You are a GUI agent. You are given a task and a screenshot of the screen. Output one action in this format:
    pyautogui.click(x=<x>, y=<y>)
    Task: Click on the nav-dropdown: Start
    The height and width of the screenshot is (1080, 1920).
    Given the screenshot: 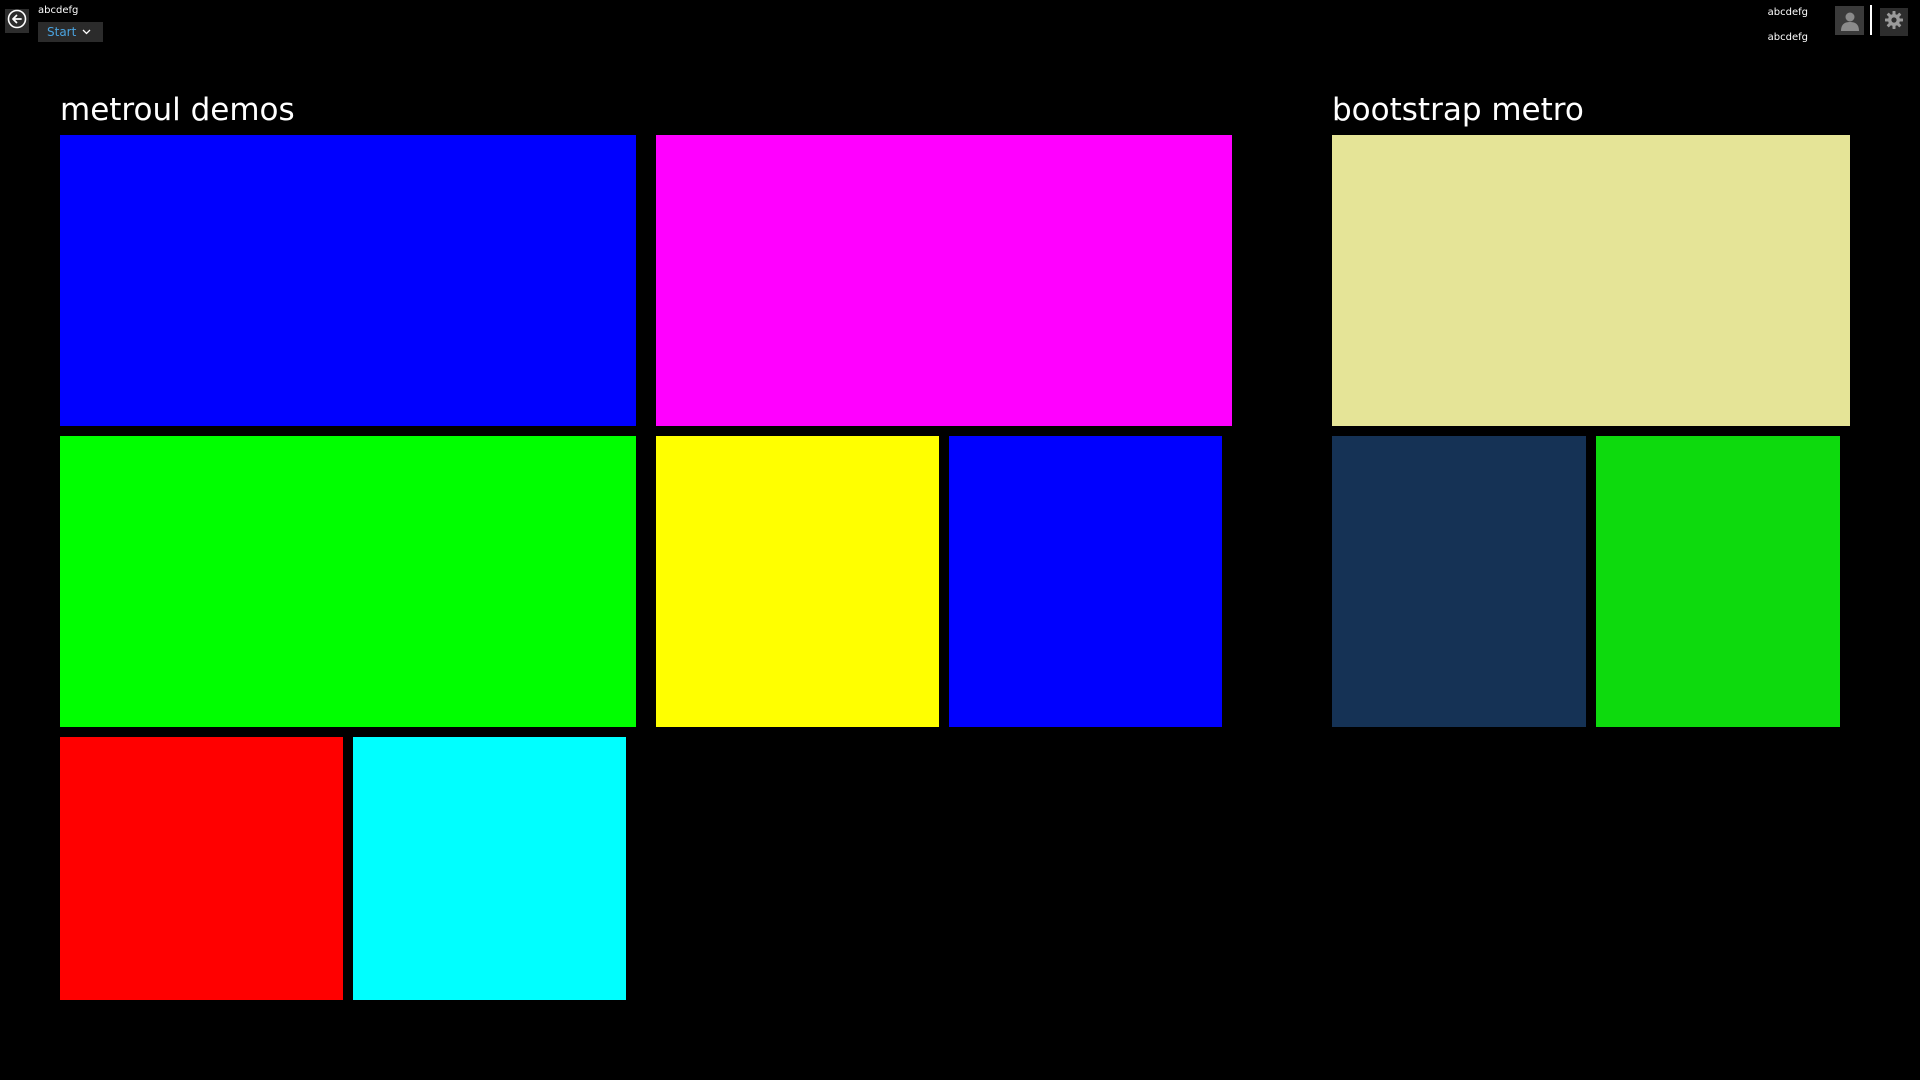 What is the action you would take?
    pyautogui.click(x=70, y=32)
    